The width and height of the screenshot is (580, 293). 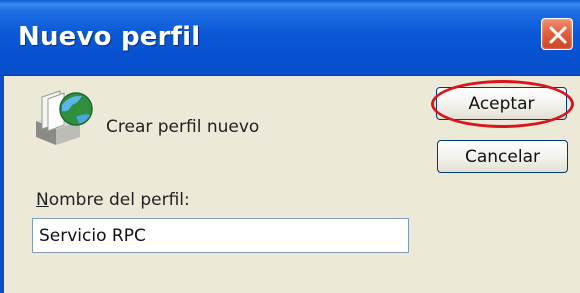 I want to click on profile-name-label-accesskey: N, so click(x=42, y=200).